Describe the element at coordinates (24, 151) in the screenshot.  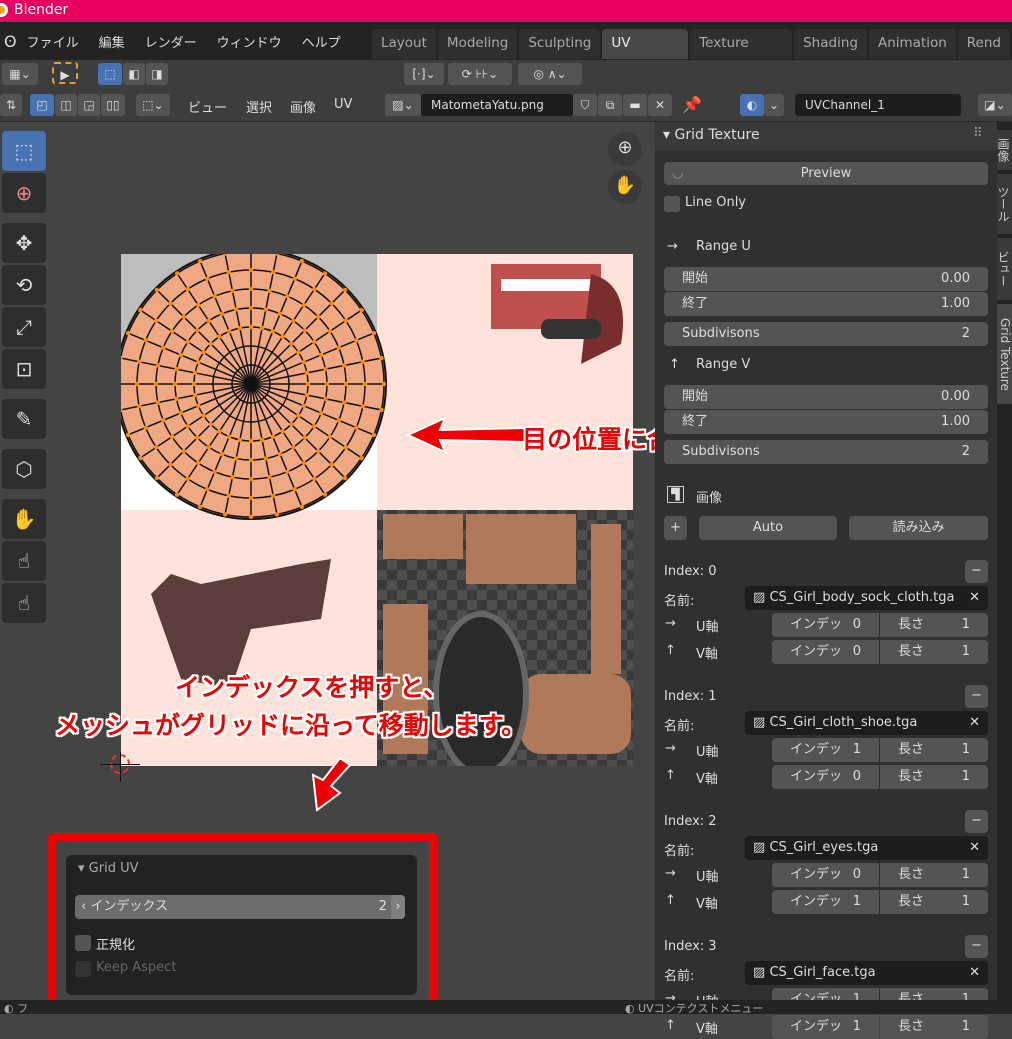
I see `select-box-tool-icon: ⬚` at that location.